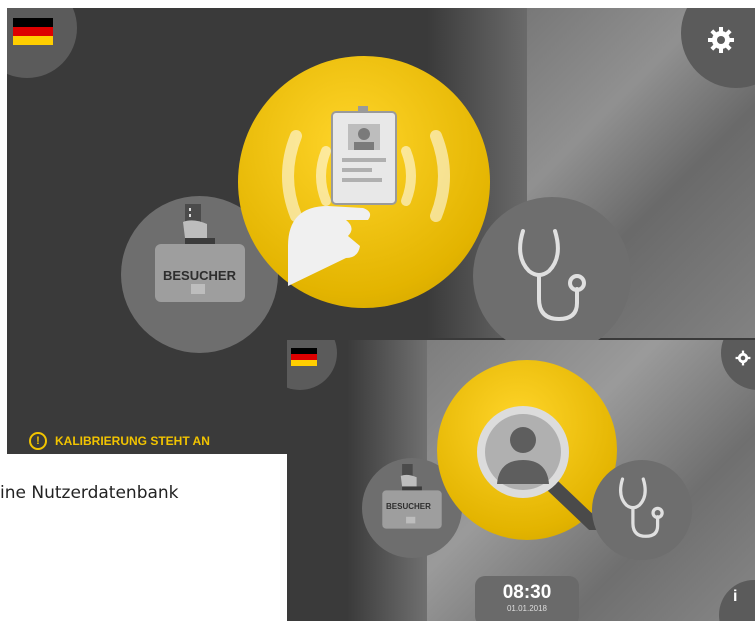 The height and width of the screenshot is (621, 755). Describe the element at coordinates (527, 608) in the screenshot. I see `clock-date: 01.01.2018` at that location.